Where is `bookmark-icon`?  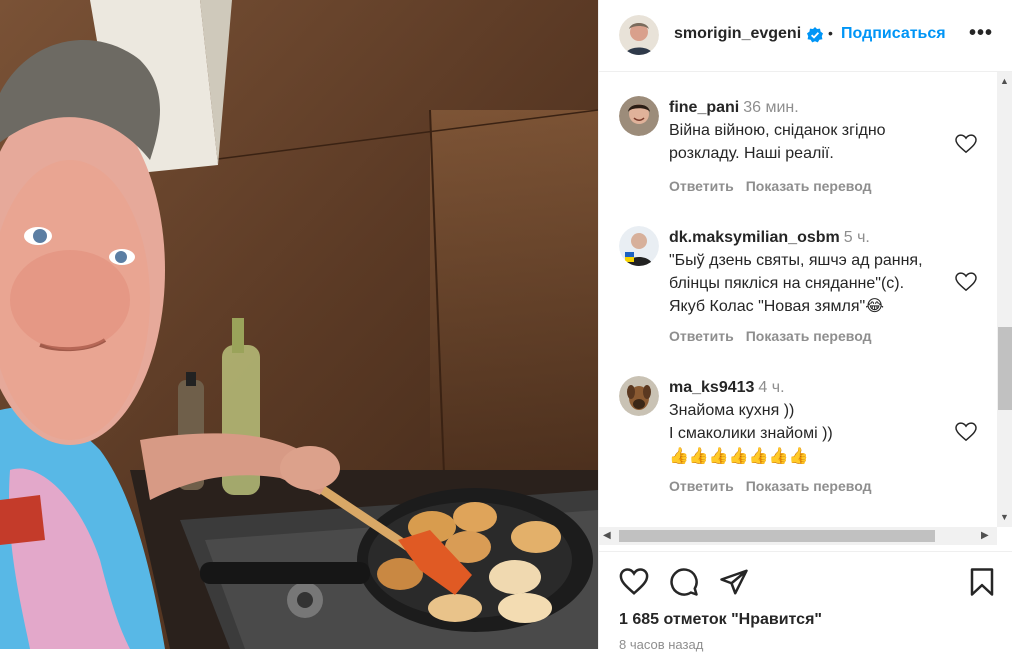
bookmark-icon is located at coordinates (982, 582).